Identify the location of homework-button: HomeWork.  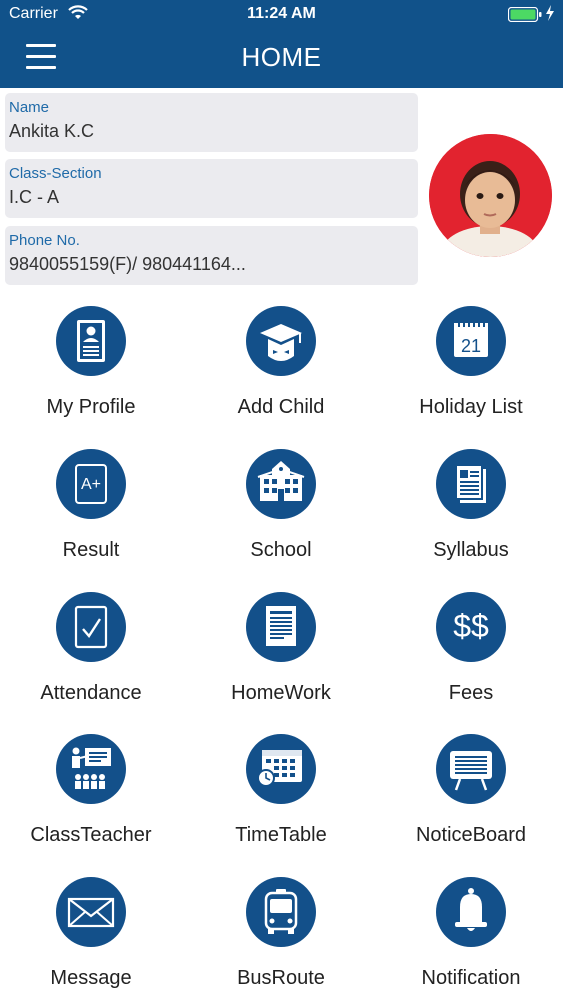
(281, 662).